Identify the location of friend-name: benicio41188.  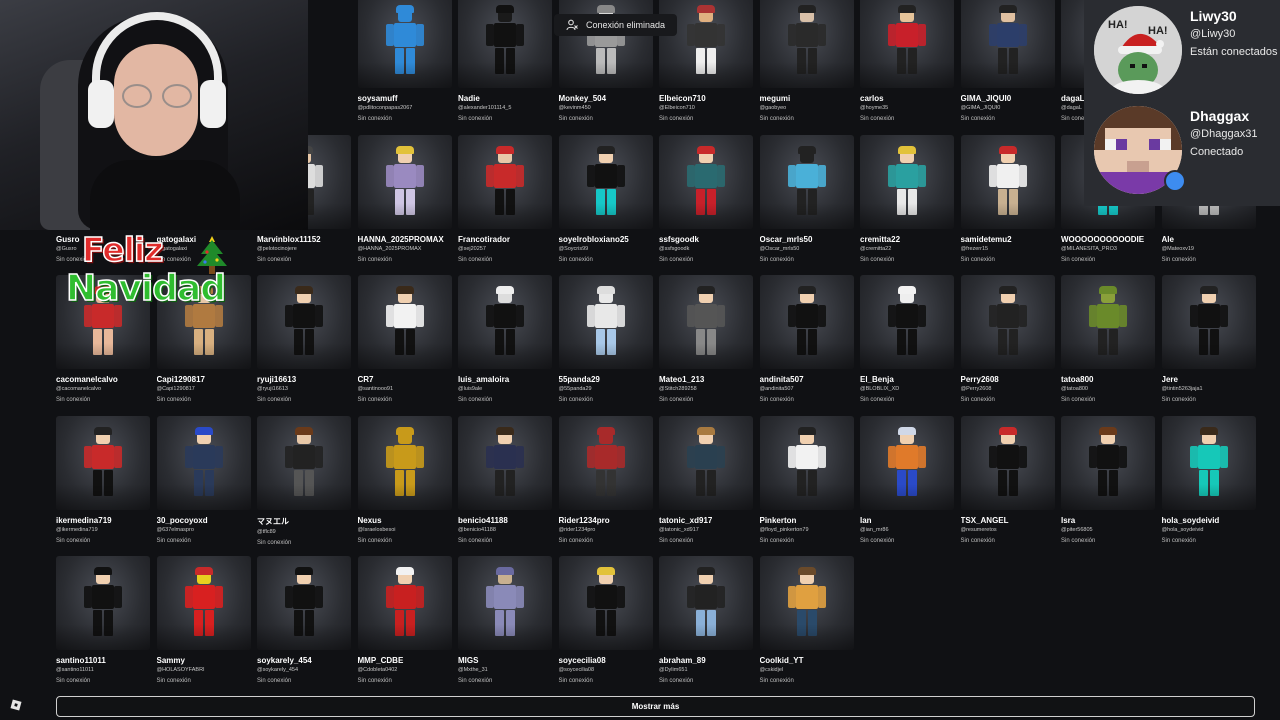
(505, 520).